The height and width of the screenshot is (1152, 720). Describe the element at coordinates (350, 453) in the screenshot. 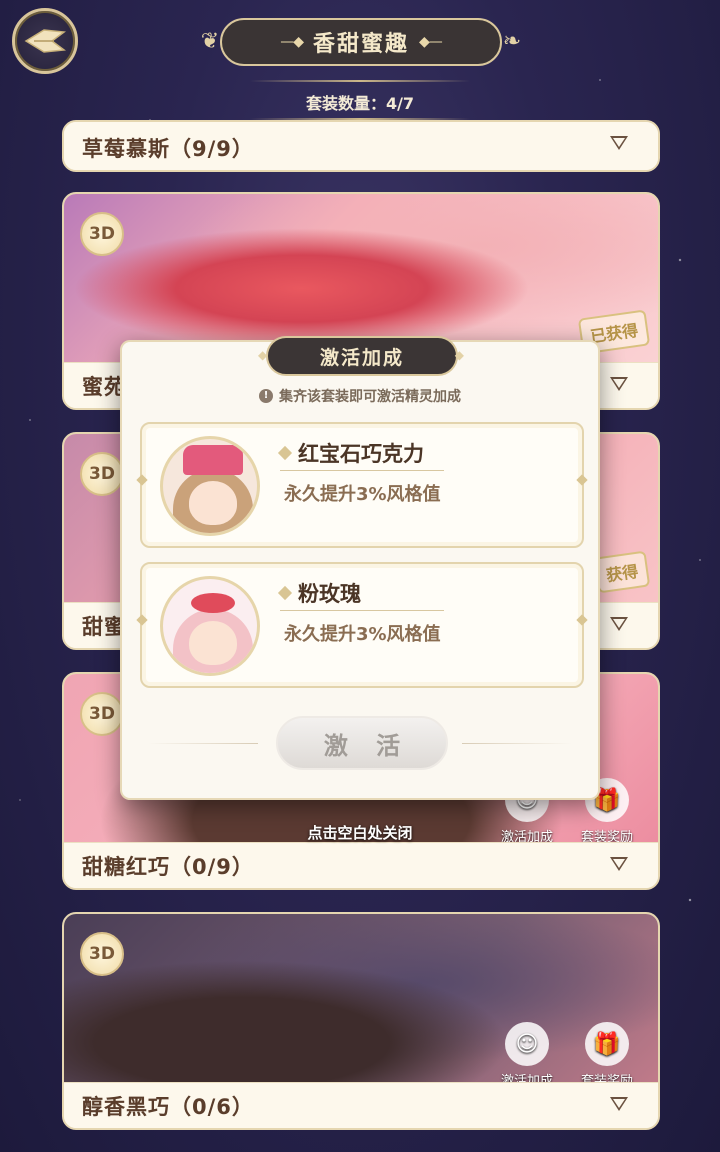

I see `sprite-name: 红宝石巧克力` at that location.